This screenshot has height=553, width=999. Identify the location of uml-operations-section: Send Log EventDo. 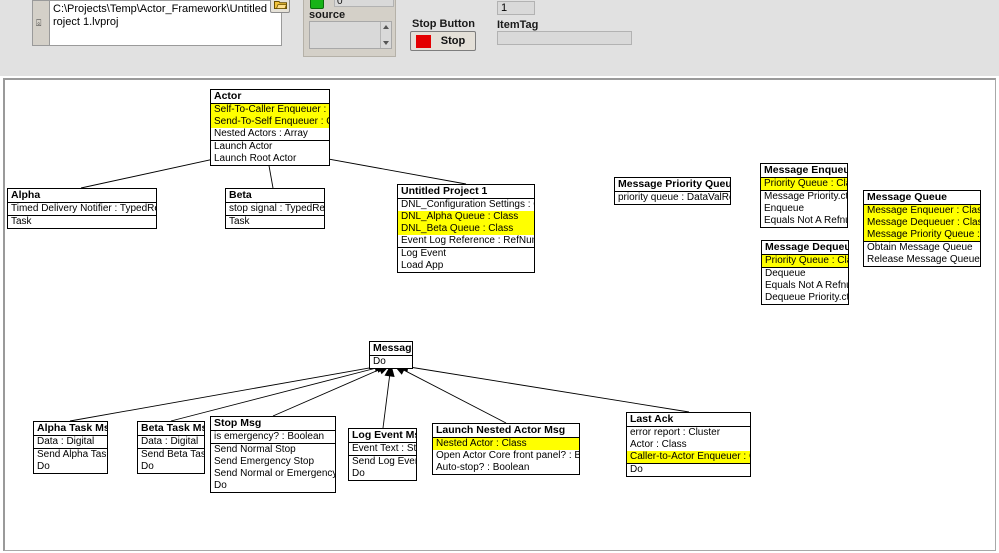
(382, 468).